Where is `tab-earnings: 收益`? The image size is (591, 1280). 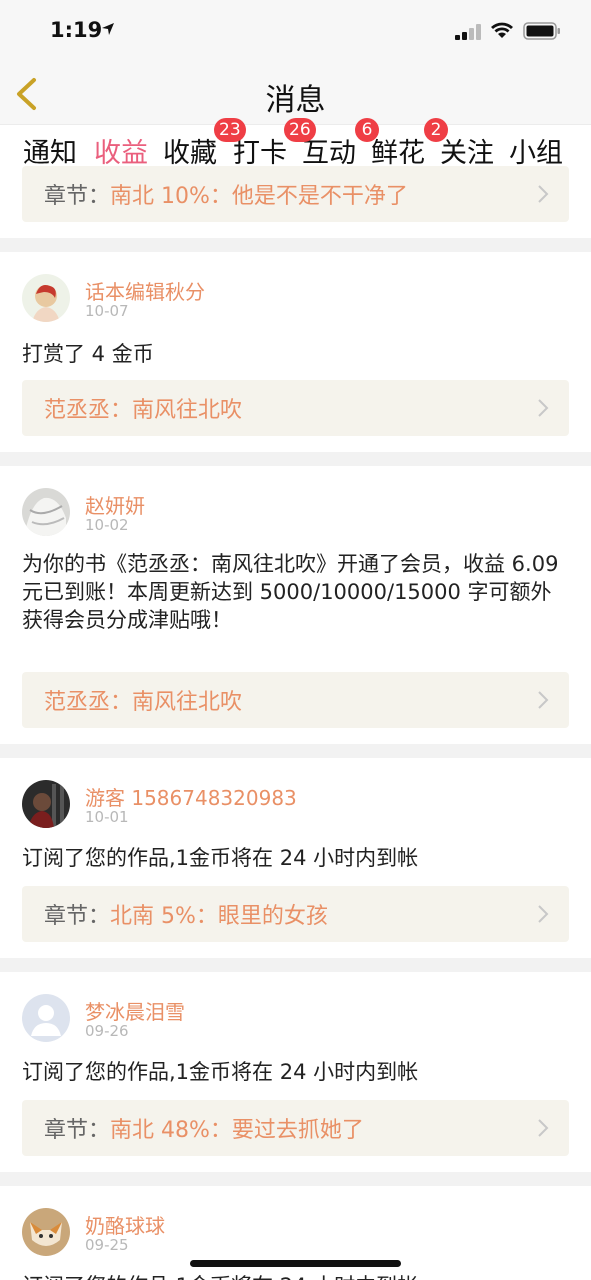 tab-earnings: 收益 is located at coordinates (121, 150).